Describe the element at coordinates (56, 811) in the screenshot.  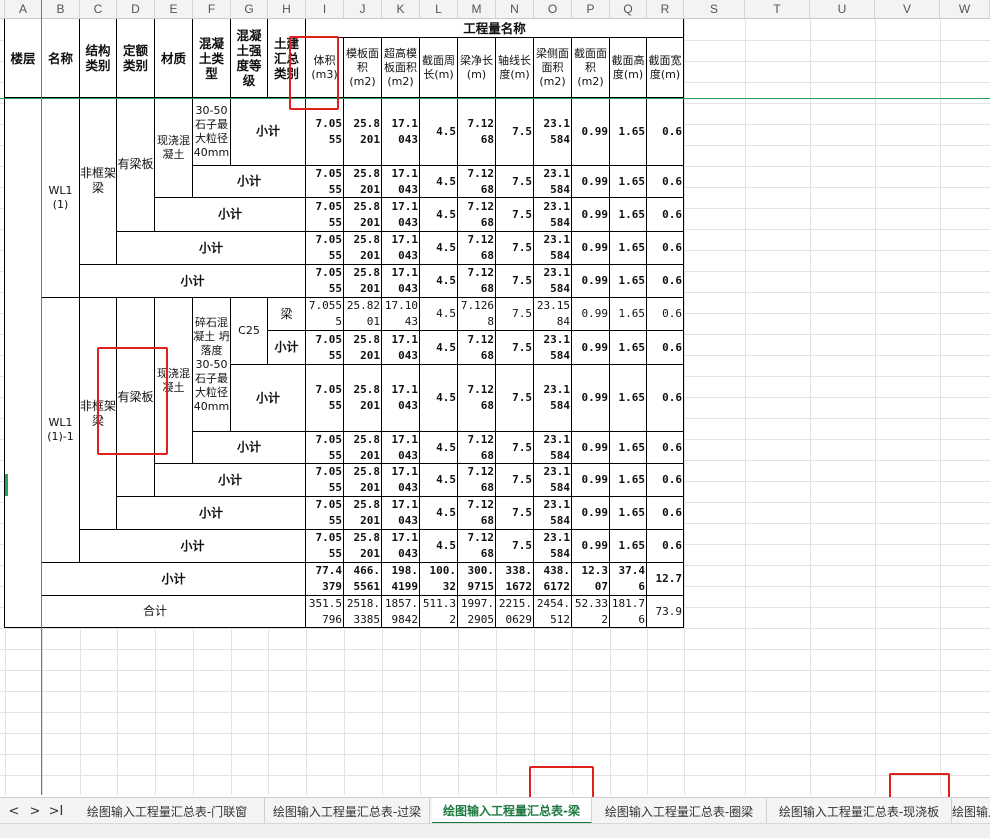
I see `nav-last-button: >I` at that location.